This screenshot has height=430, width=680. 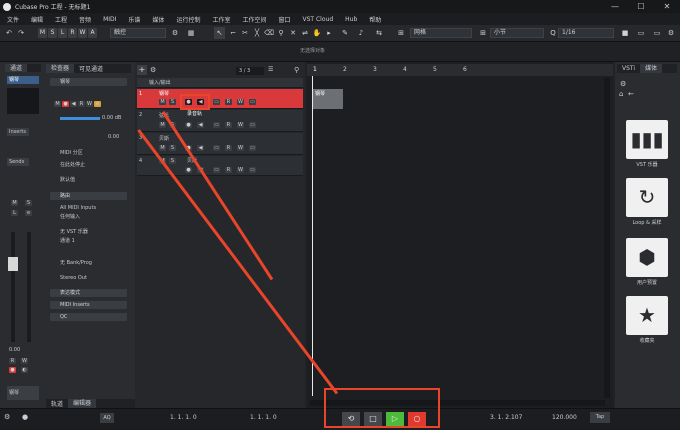 What do you see at coordinates (586, 33) in the screenshot?
I see `quantize-dropdown: 1/16` at bounding box center [586, 33].